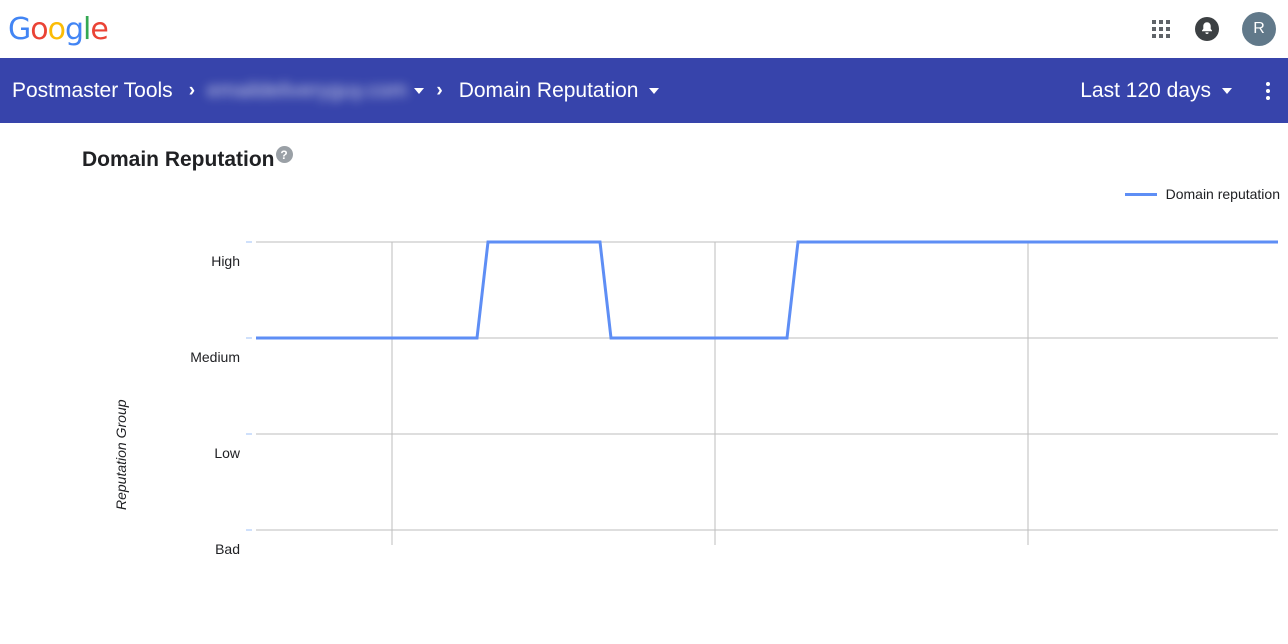 This screenshot has height=644, width=1288. I want to click on breadcrumb-domain-selector: emaildeliveryguy.com, so click(316, 90).